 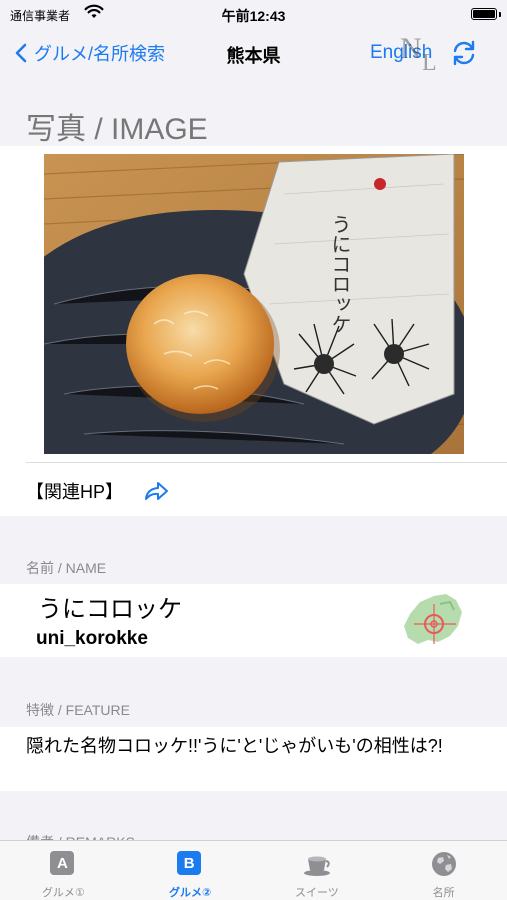 I want to click on refresh-icon, so click(x=464, y=53).